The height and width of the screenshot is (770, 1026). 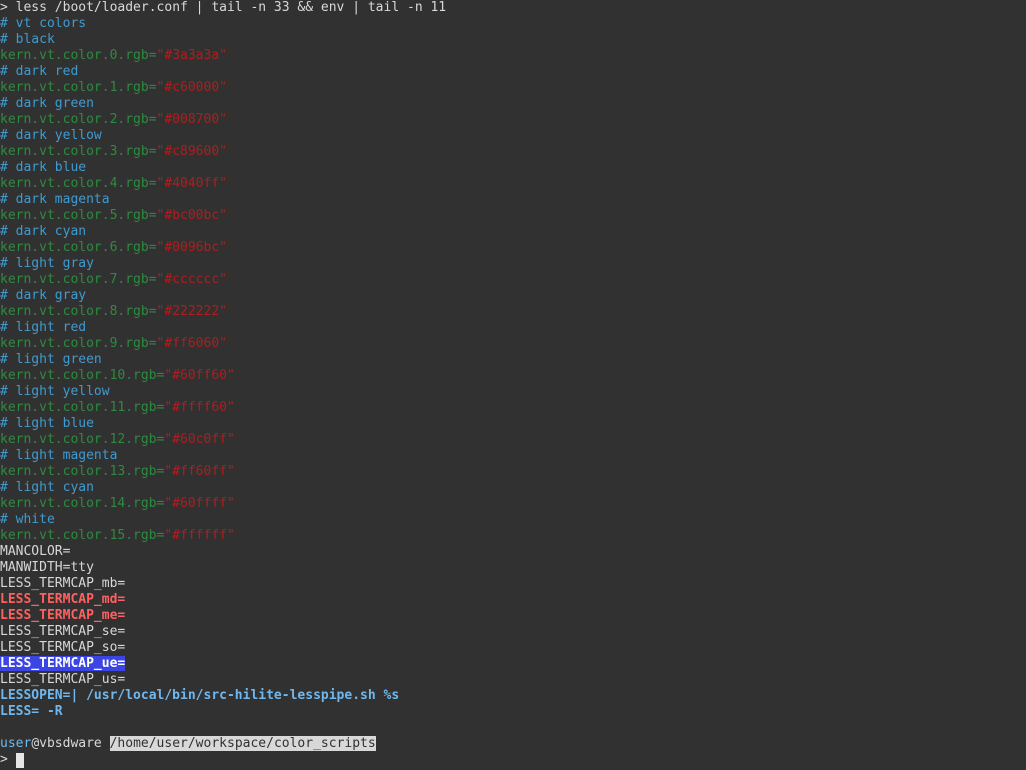 What do you see at coordinates (513, 712) in the screenshot?
I see `env-line: LESS= -R` at bounding box center [513, 712].